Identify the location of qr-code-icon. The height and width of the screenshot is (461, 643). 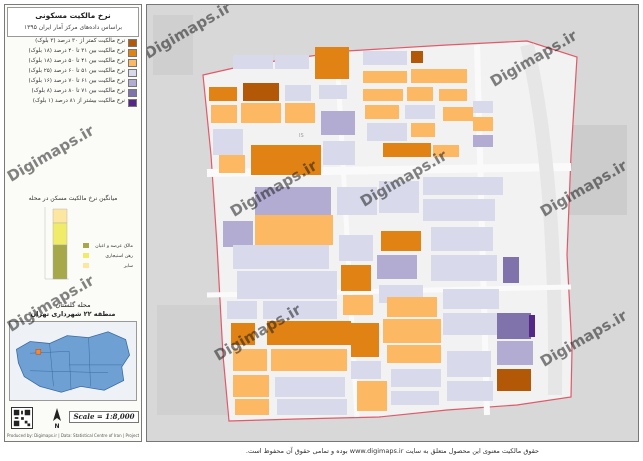
(22, 418).